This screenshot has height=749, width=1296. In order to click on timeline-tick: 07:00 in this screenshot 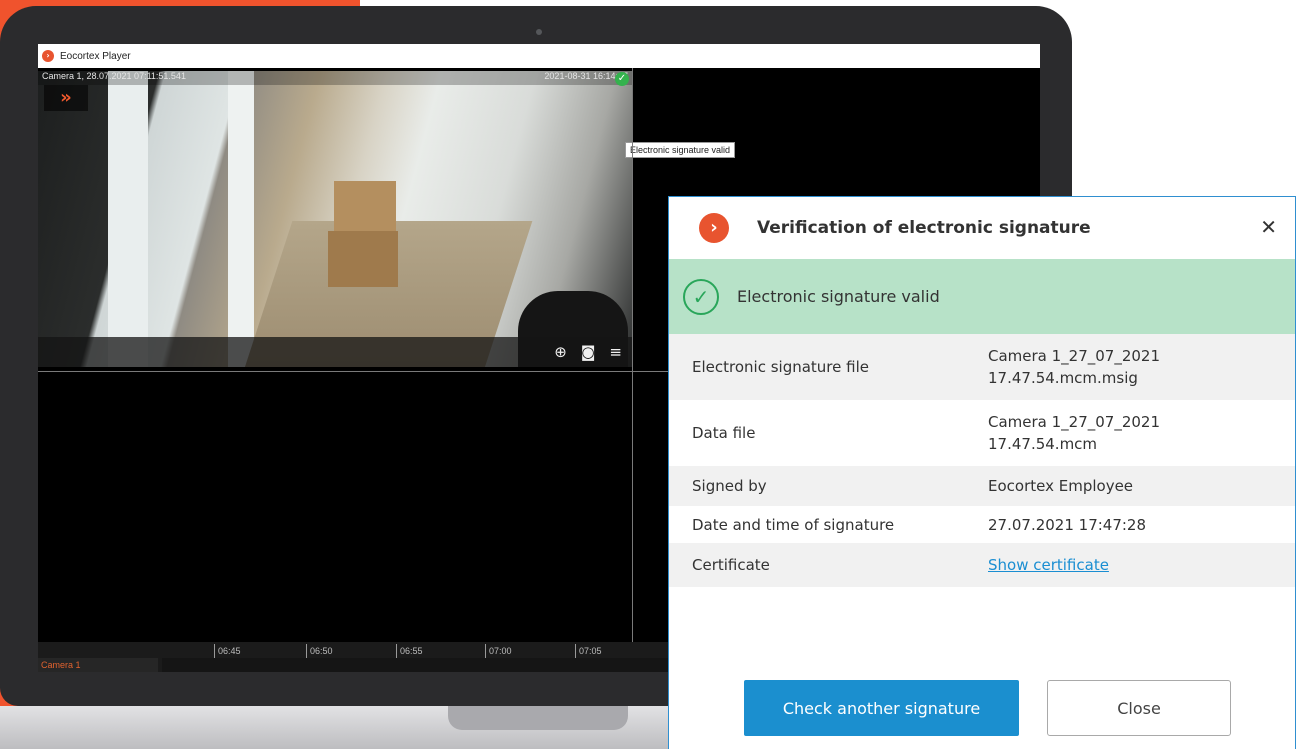, I will do `click(498, 651)`.